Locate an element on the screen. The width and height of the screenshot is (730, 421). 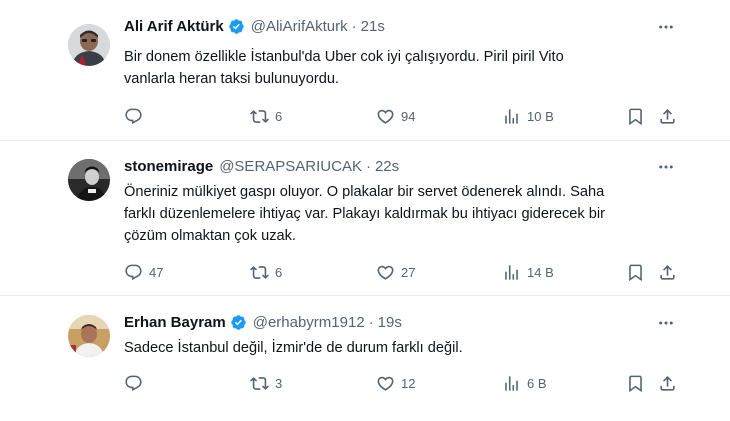
like-button: 94 is located at coordinates (395, 116).